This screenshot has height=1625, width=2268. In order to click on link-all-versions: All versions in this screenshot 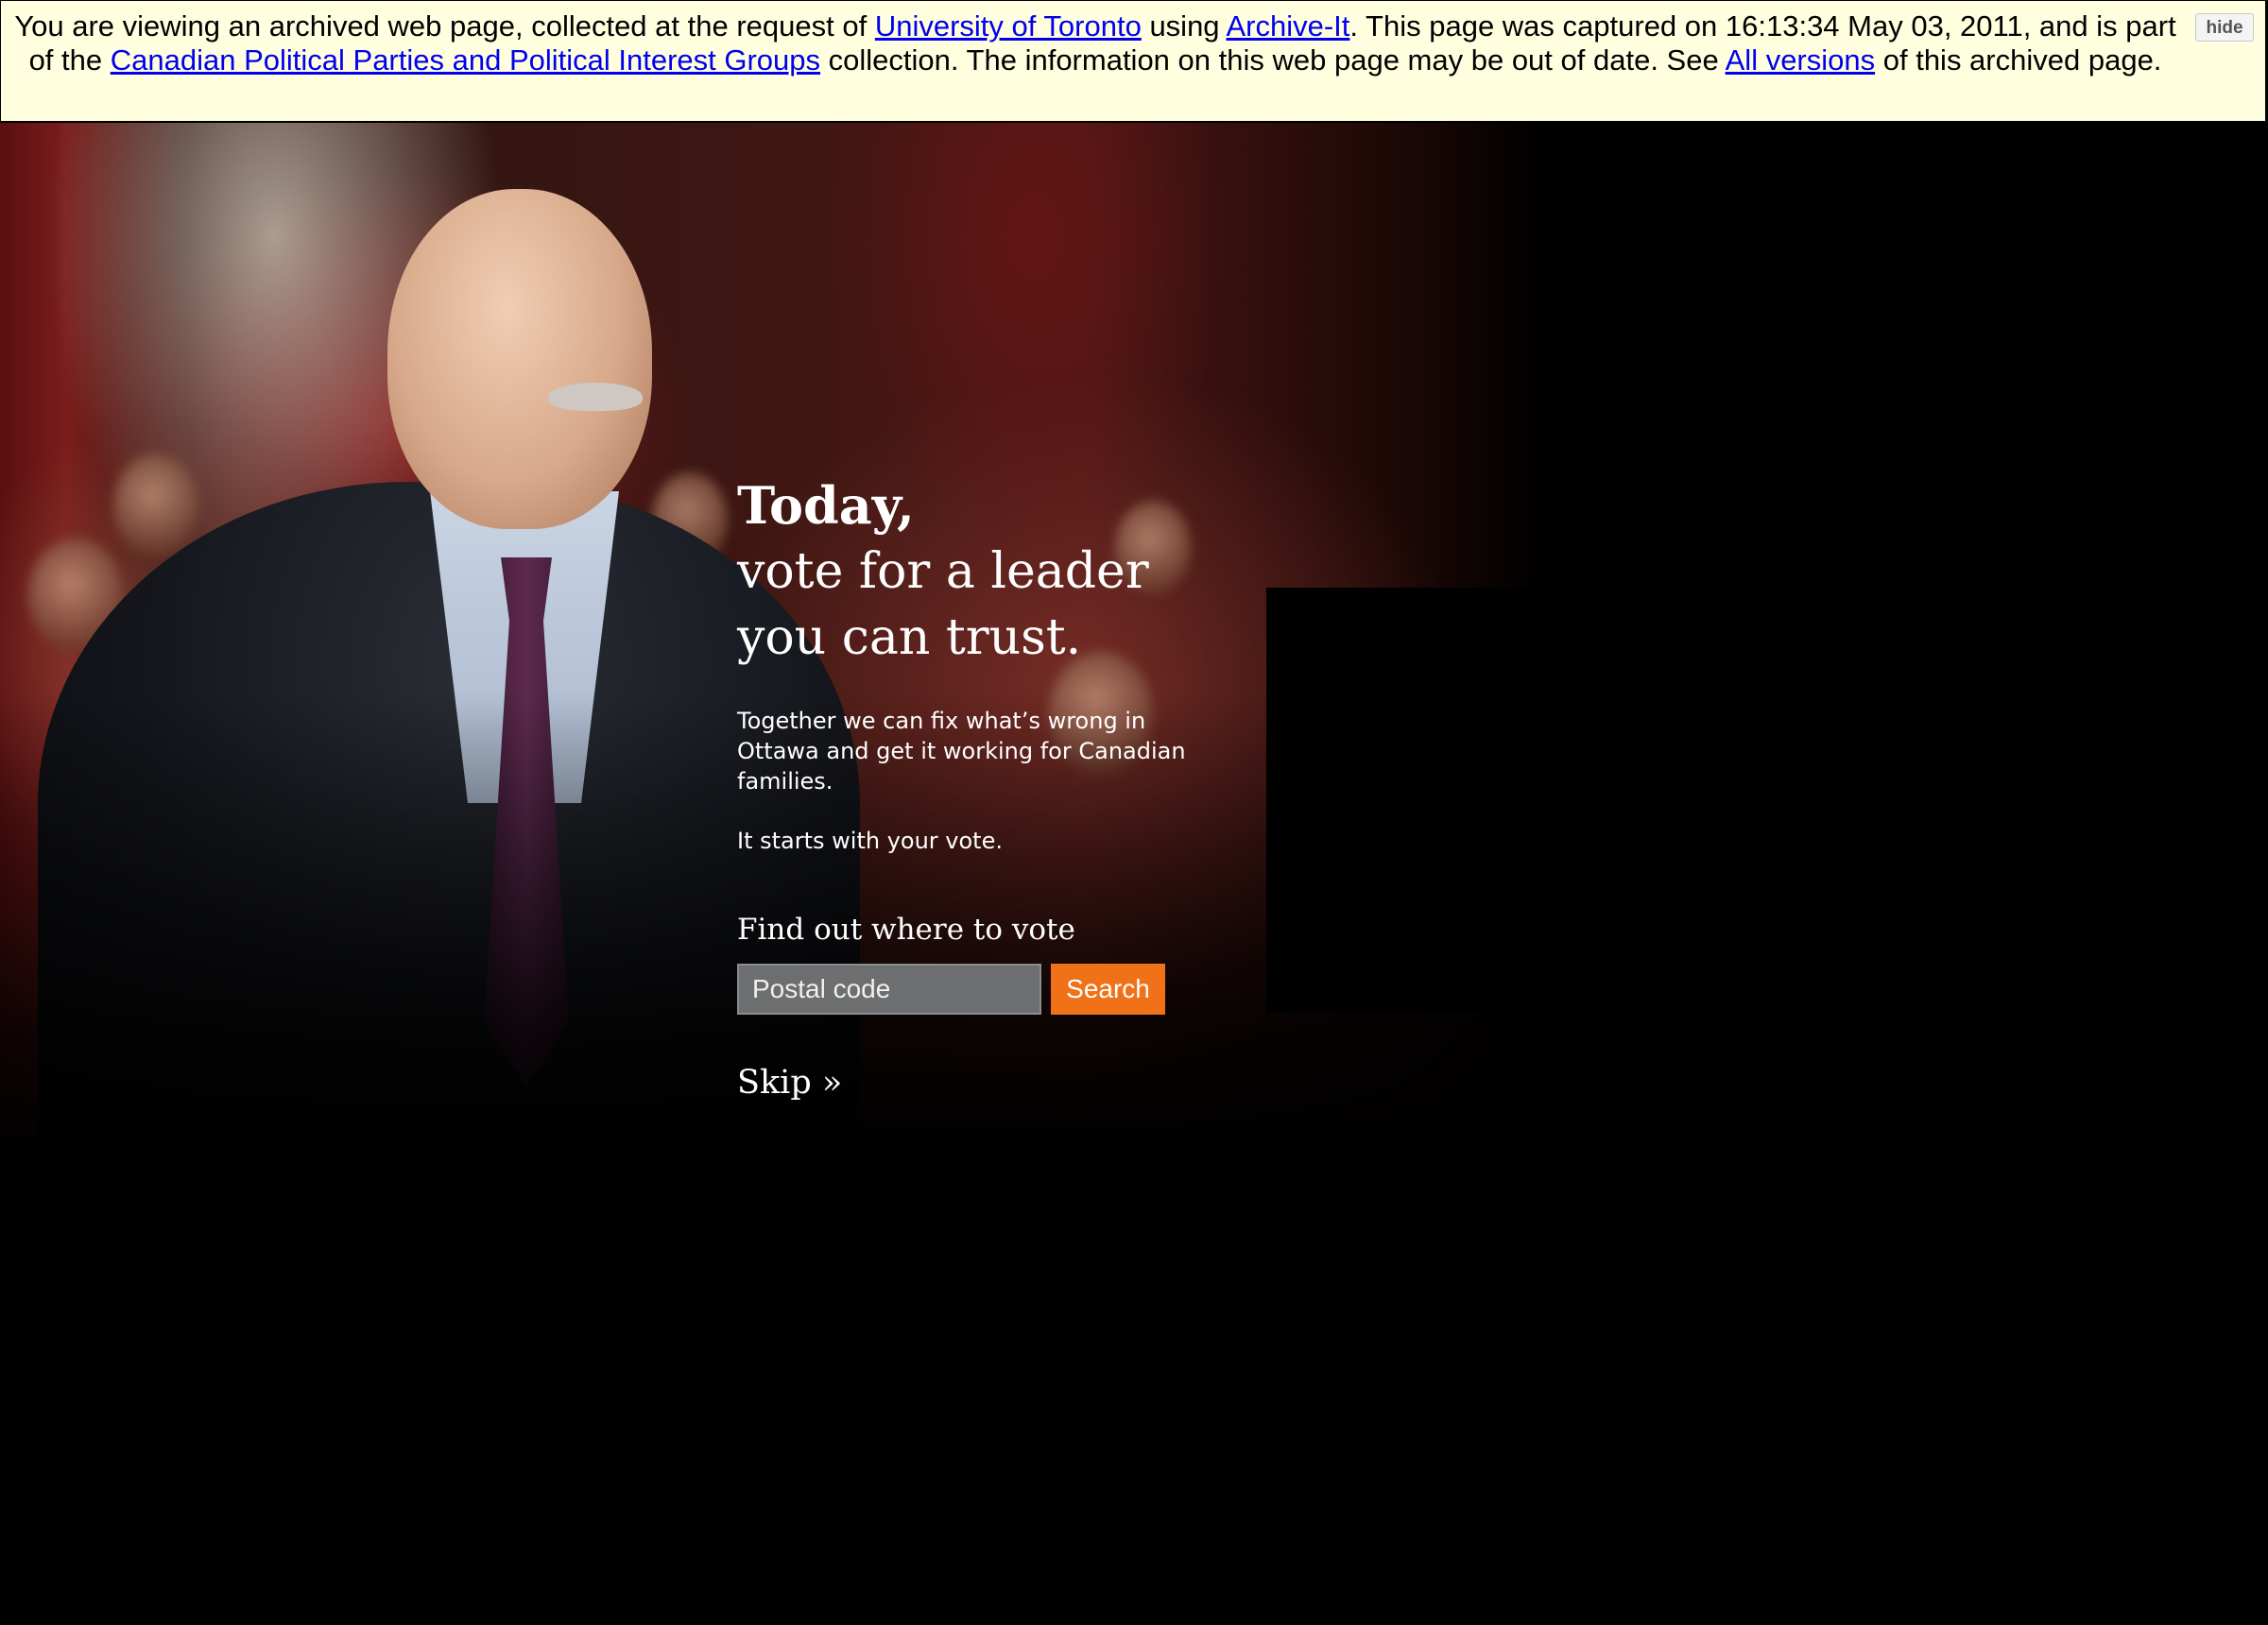, I will do `click(1801, 60)`.